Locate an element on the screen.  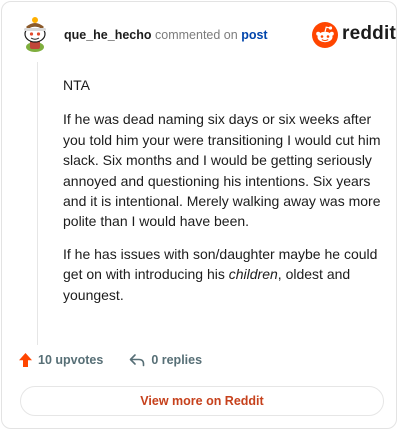
reddit-brand: reddit is located at coordinates (353, 35).